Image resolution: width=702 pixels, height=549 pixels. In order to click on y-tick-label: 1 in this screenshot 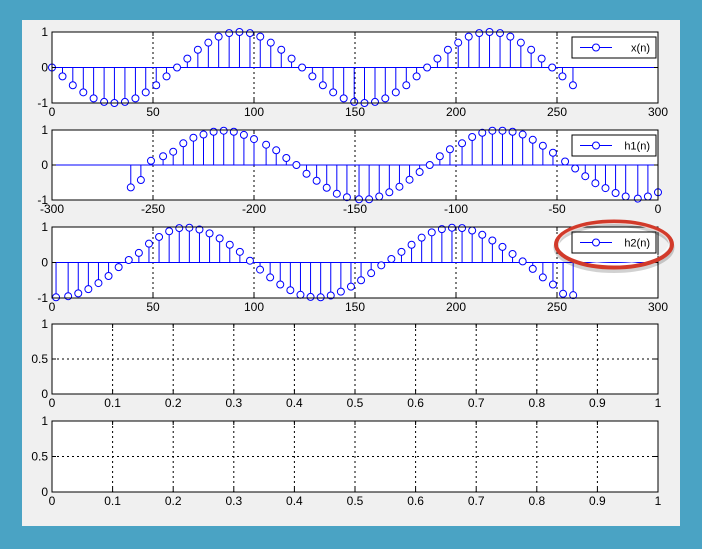, I will do `click(44, 227)`.